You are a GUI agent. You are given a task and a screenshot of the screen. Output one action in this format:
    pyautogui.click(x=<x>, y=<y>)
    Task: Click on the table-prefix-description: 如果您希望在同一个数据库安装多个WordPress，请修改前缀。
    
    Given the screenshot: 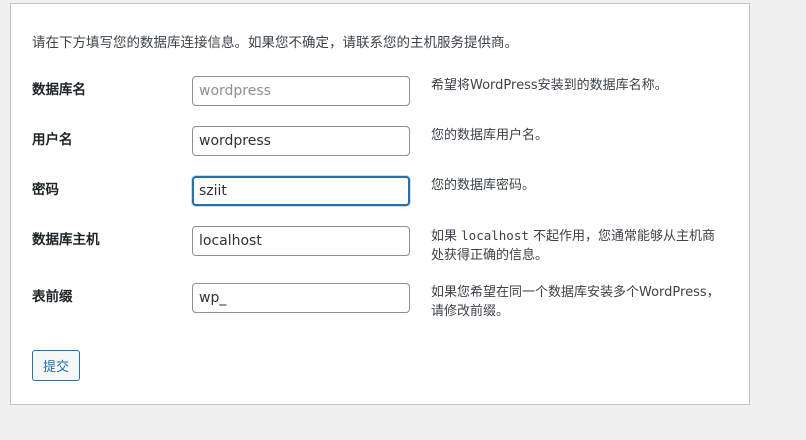 What is the action you would take?
    pyautogui.click(x=575, y=302)
    